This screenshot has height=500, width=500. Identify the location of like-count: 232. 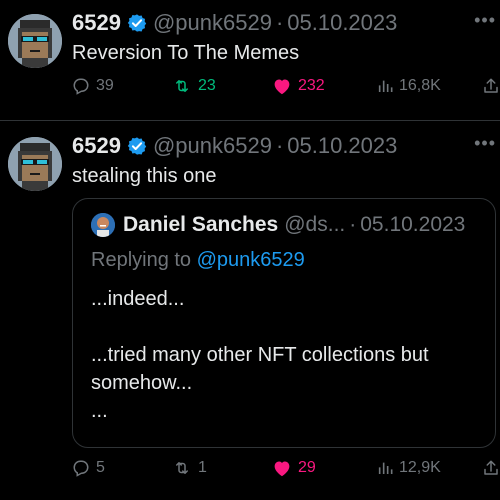
(311, 85).